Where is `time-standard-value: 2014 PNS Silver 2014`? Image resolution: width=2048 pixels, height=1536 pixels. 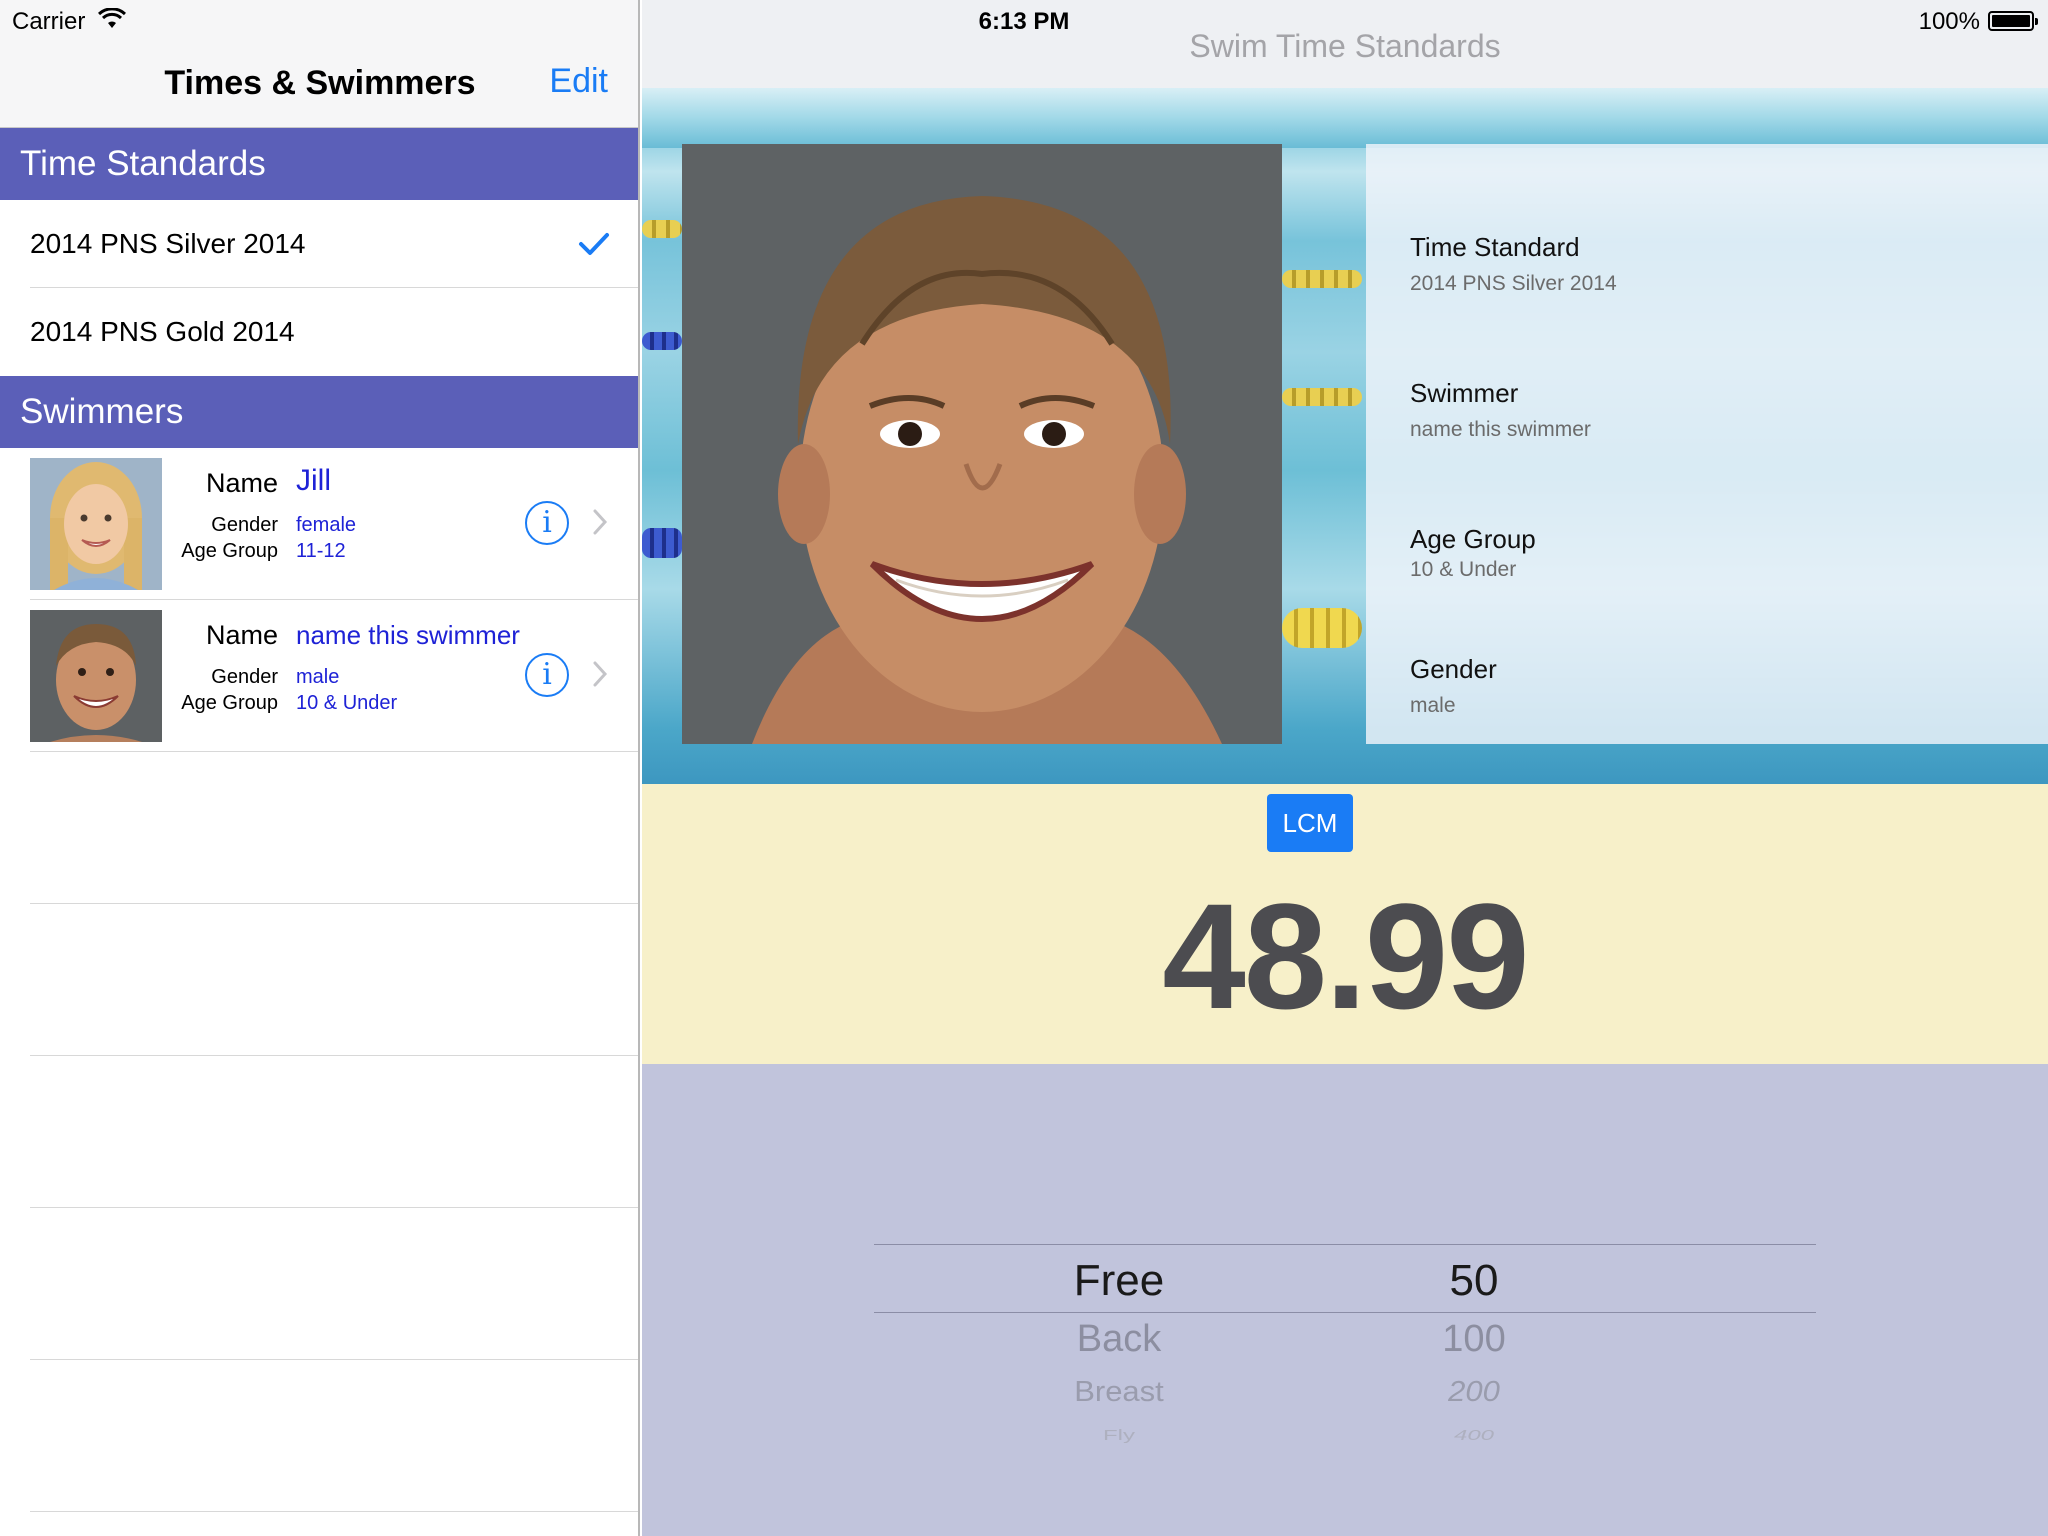 time-standard-value: 2014 PNS Silver 2014 is located at coordinates (1513, 283).